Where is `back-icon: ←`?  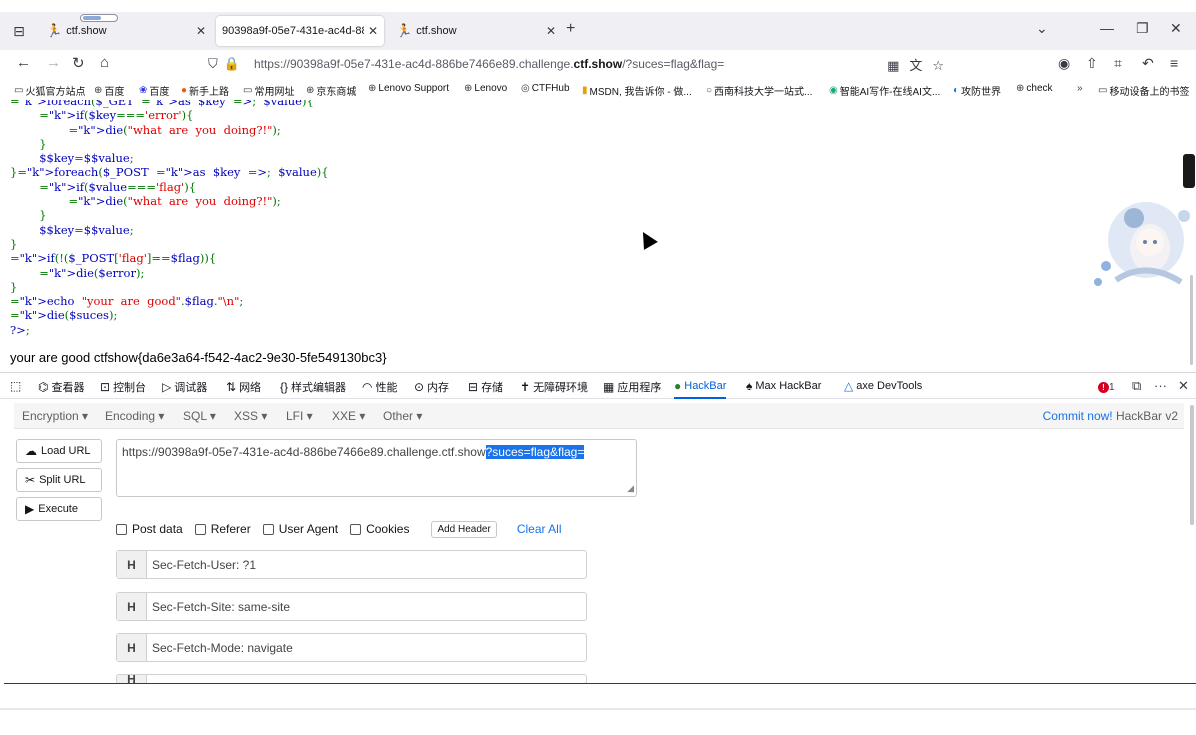
back-icon: ← is located at coordinates (23, 62).